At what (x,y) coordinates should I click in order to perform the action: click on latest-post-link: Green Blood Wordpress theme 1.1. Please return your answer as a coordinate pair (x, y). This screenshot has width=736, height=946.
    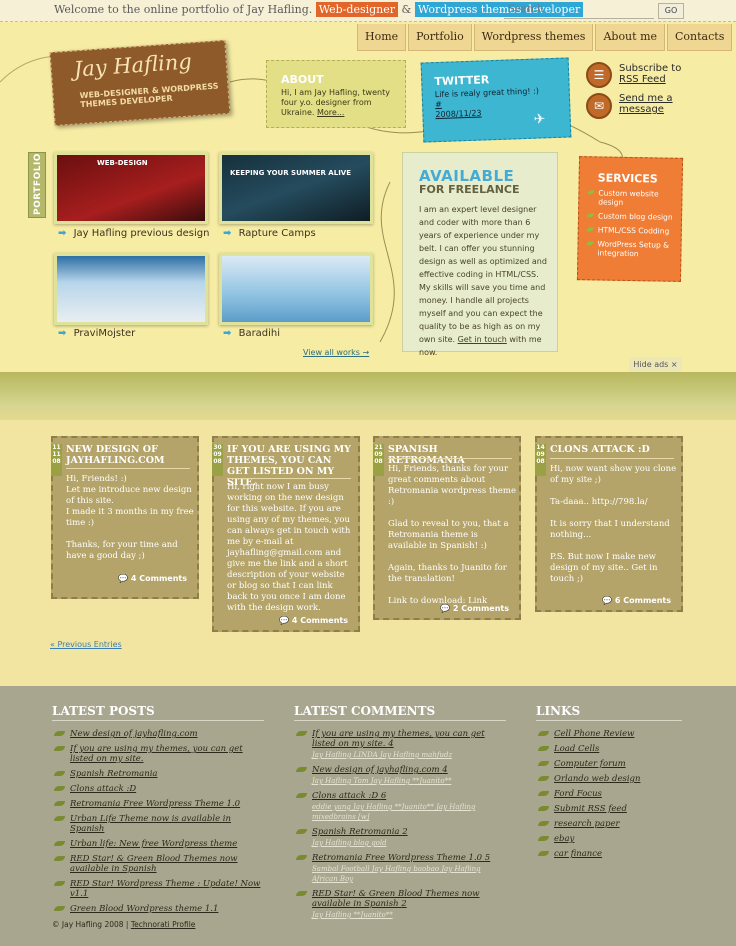
    Looking at the image, I should click on (158, 909).